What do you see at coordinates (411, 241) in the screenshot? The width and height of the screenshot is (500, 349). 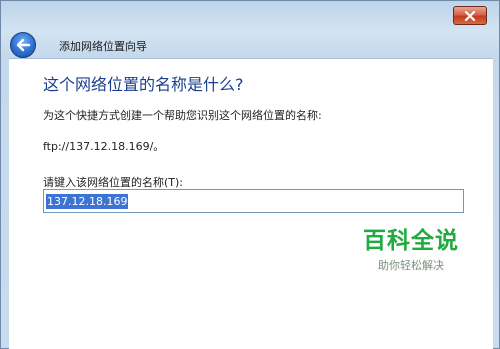 I see `watermark-title: 百科全说` at bounding box center [411, 241].